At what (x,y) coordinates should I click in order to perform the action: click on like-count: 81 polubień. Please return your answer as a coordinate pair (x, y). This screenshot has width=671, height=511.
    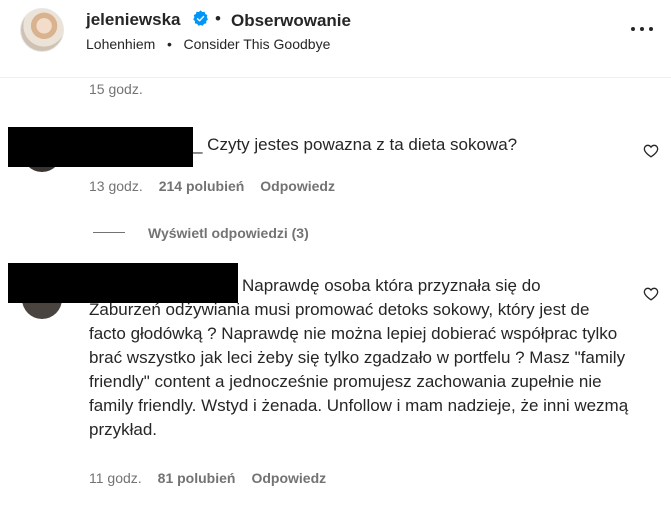
    Looking at the image, I should click on (197, 478).